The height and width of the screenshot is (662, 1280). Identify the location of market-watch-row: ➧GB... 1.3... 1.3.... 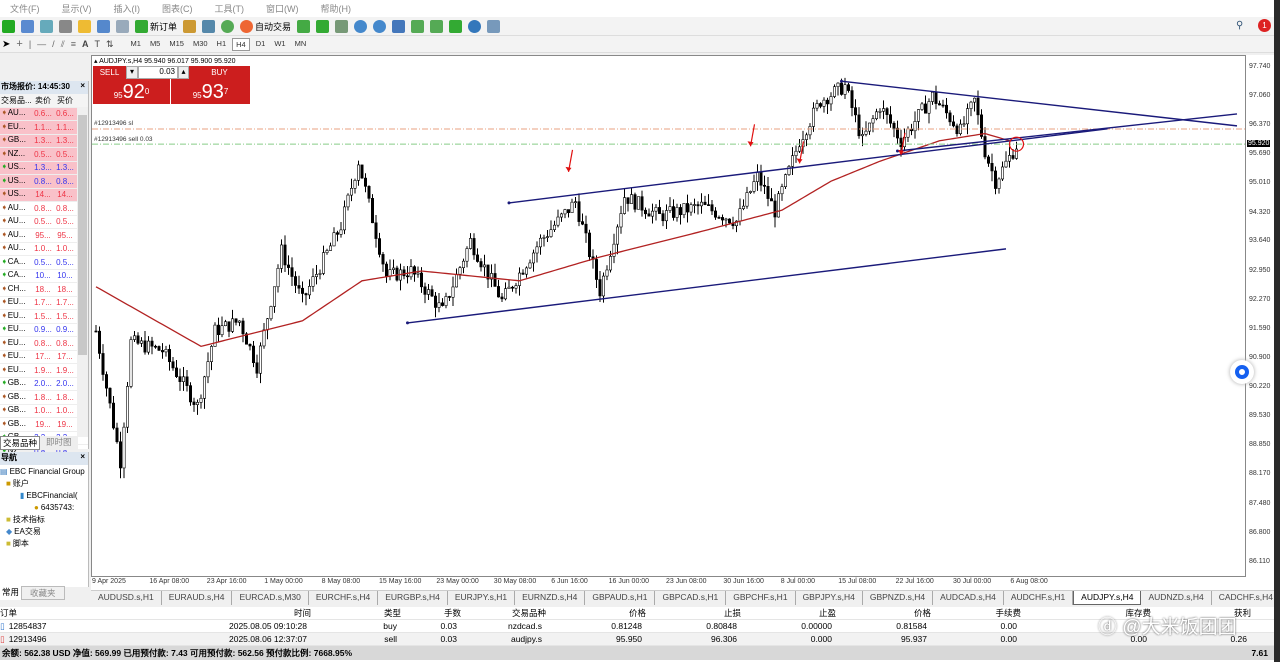
(44, 141).